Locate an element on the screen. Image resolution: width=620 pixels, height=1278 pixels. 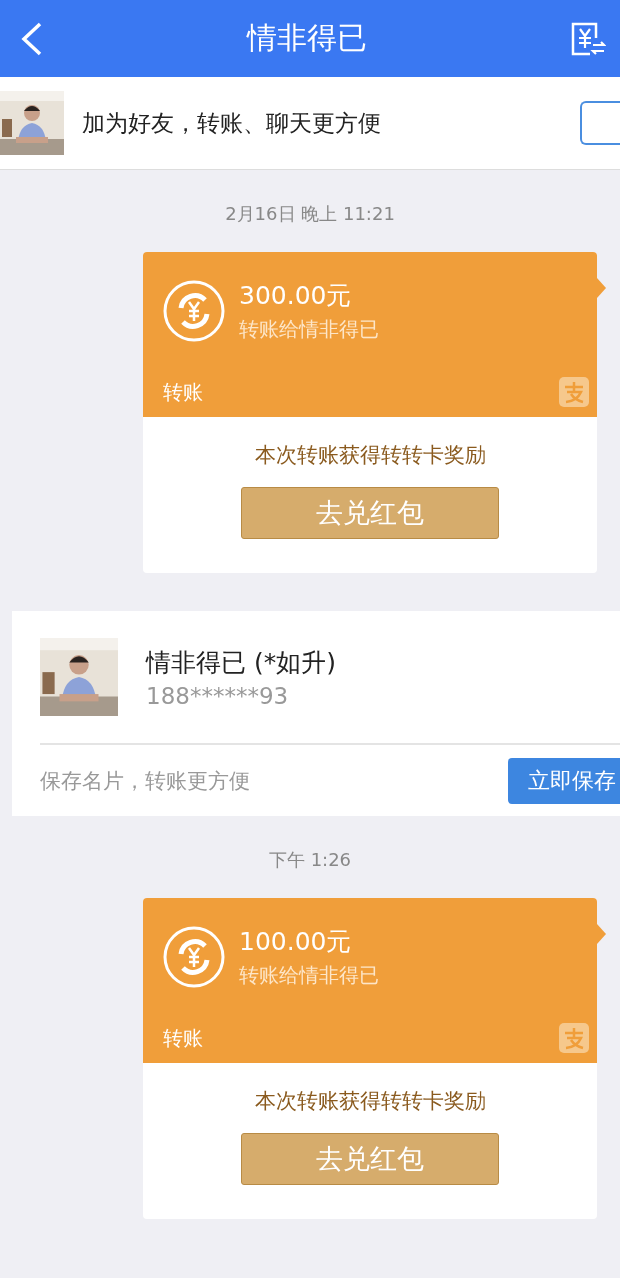
window-title: 情非得已 is located at coordinates (307, 38).